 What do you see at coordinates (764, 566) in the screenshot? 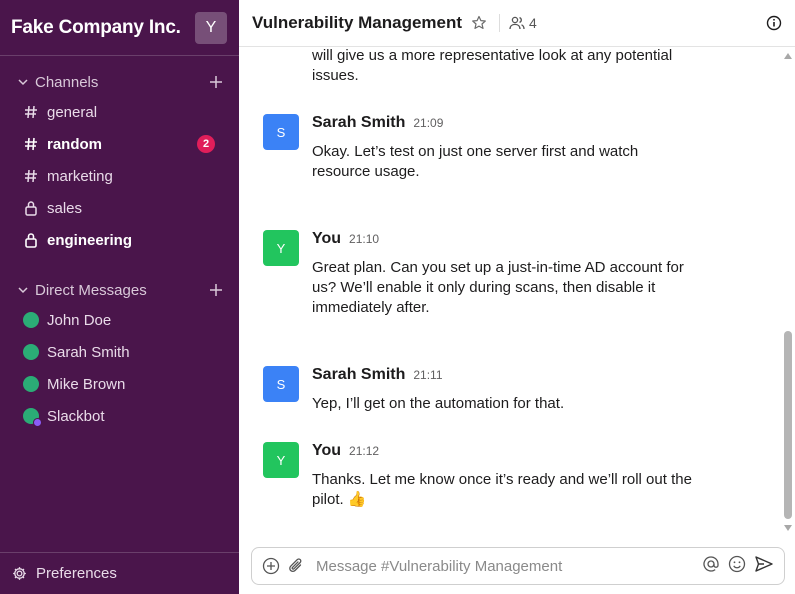
I see `send-icon` at bounding box center [764, 566].